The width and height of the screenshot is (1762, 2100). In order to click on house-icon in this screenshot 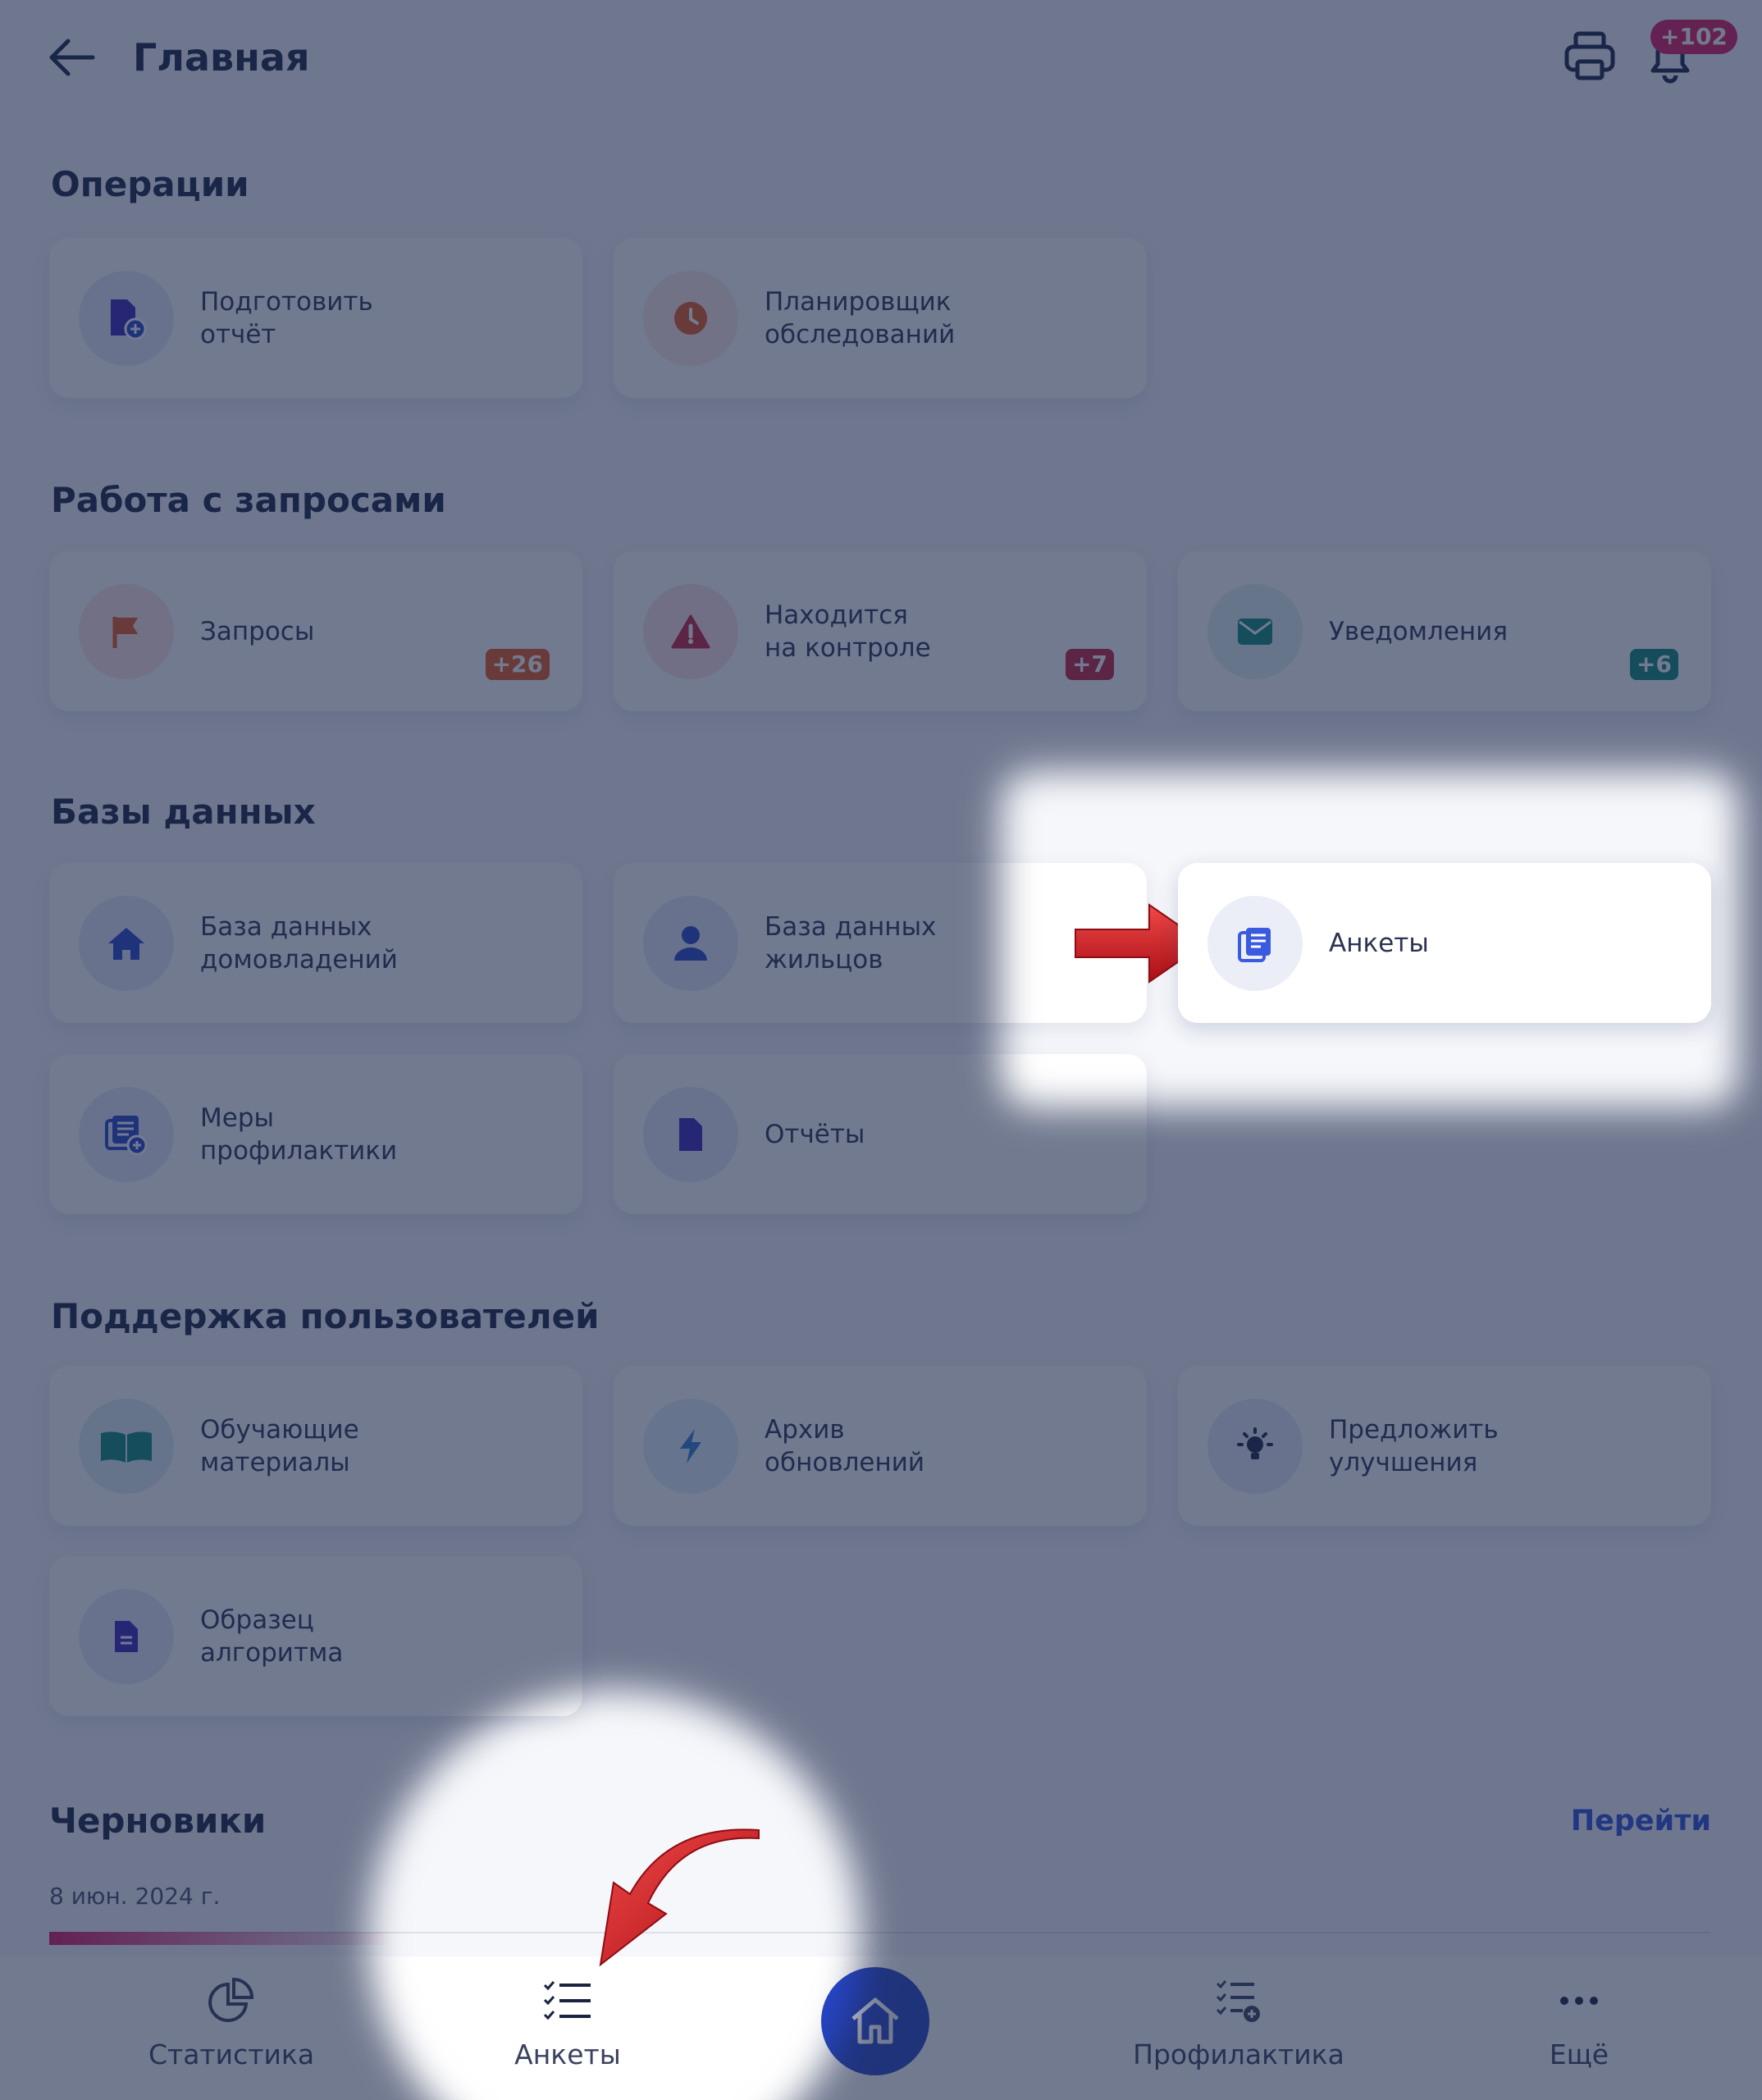, I will do `click(126, 943)`.